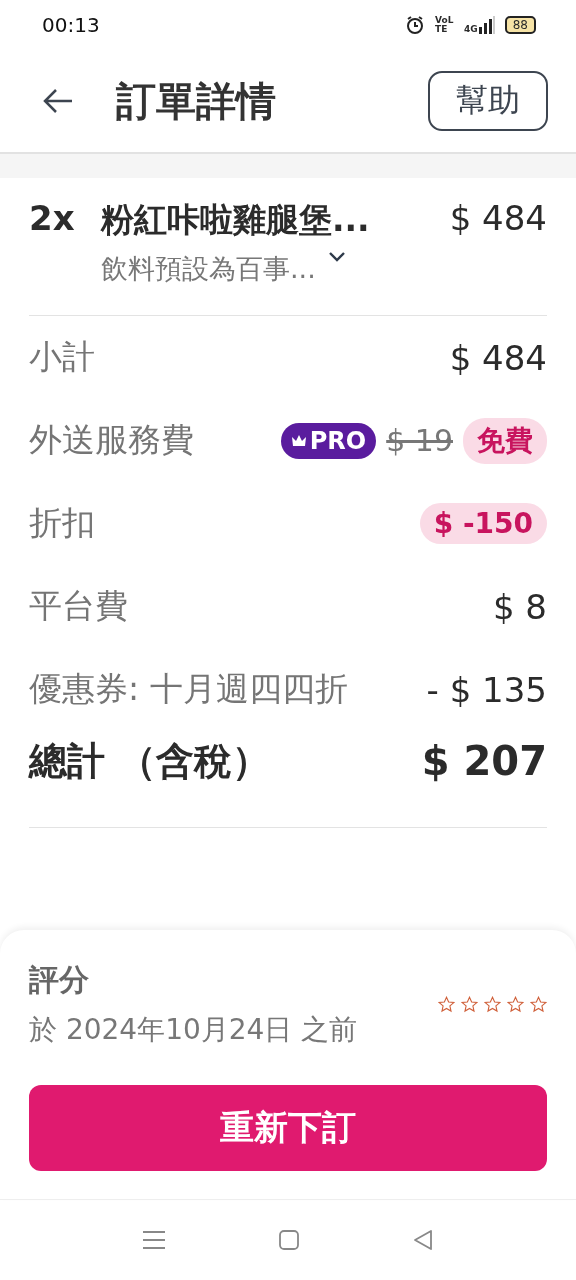 The height and width of the screenshot is (1280, 576). I want to click on page-title: 訂單詳情, so click(196, 101).